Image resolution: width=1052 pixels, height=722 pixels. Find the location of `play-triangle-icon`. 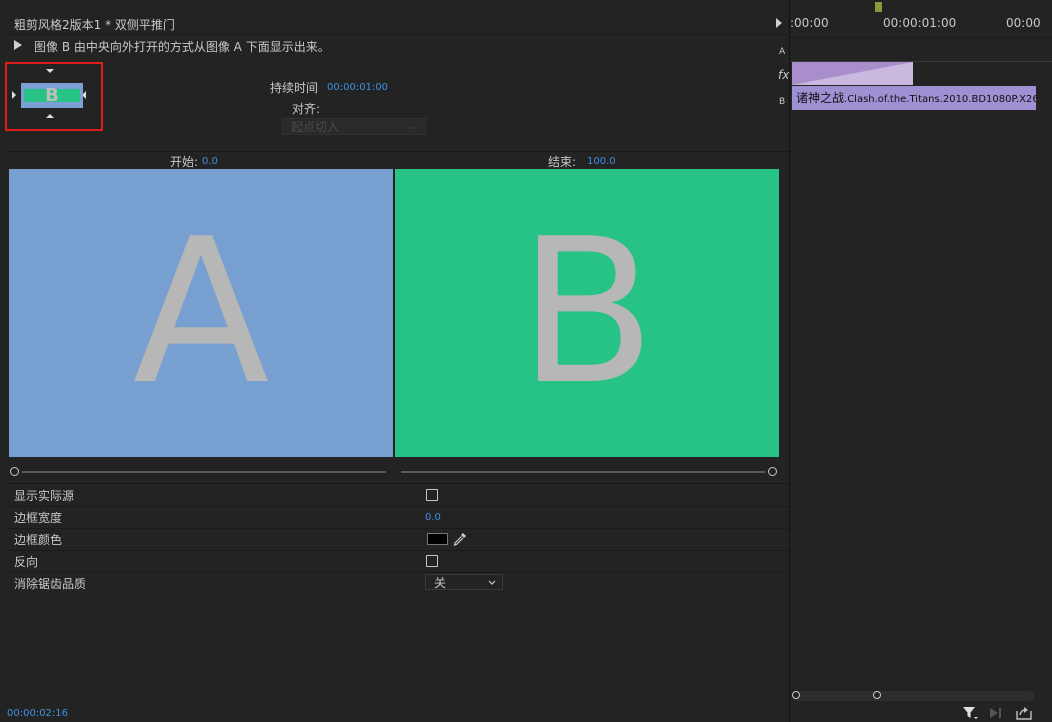

play-triangle-icon is located at coordinates (18, 45).